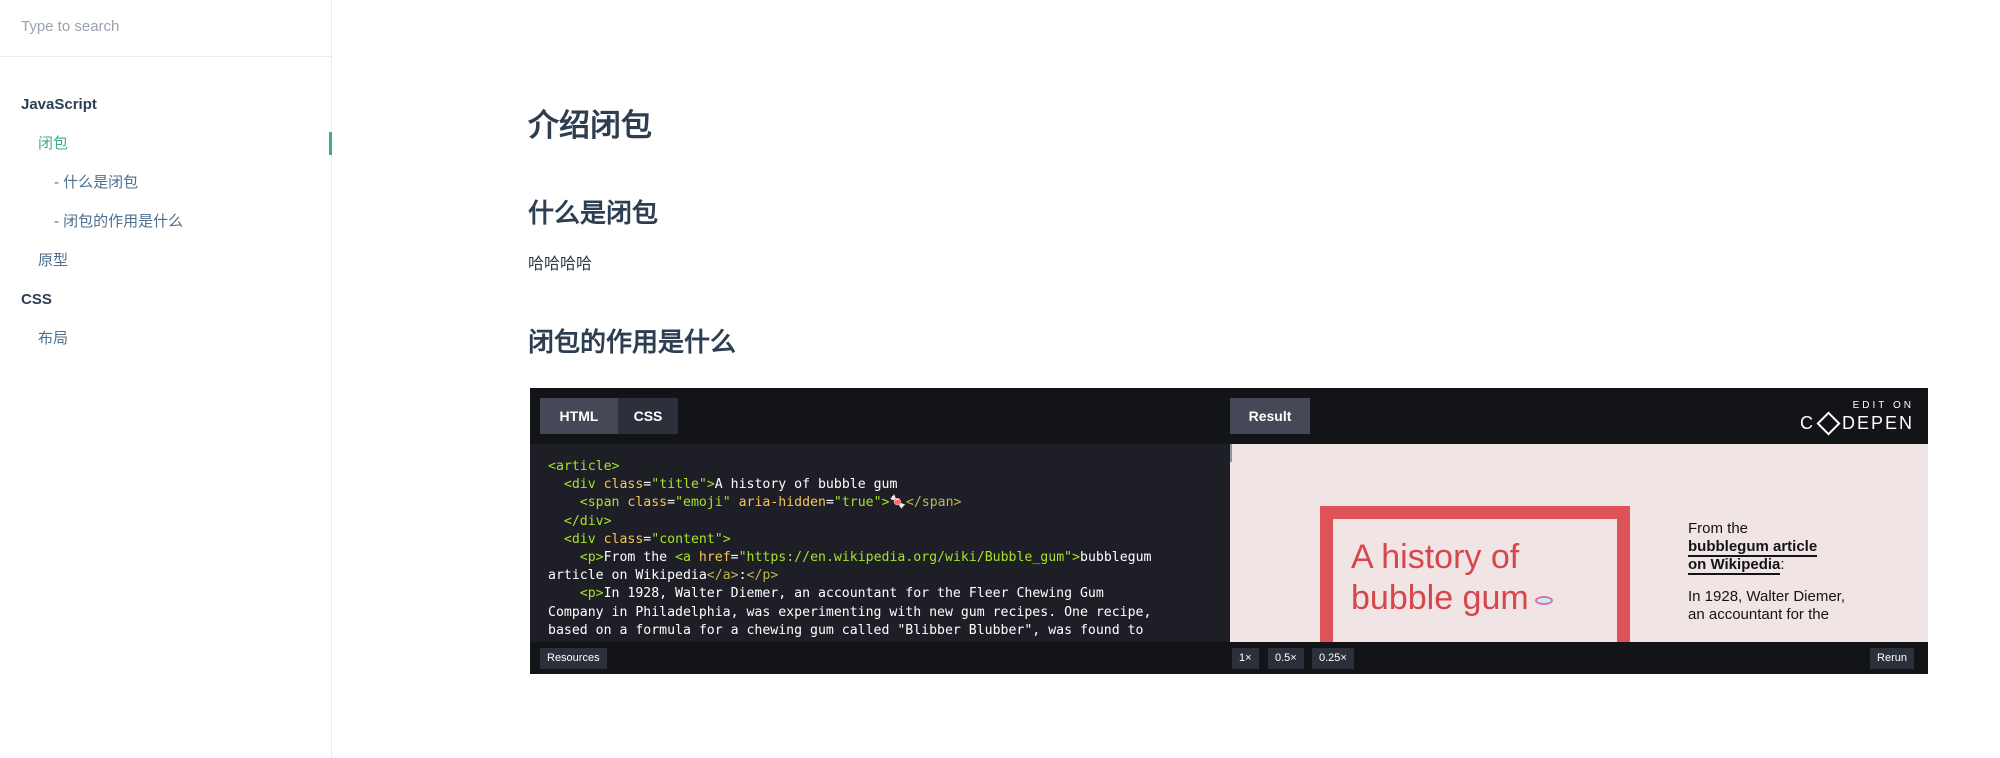  What do you see at coordinates (165, 260) in the screenshot?
I see `sidebar-item-prototype: 原型` at bounding box center [165, 260].